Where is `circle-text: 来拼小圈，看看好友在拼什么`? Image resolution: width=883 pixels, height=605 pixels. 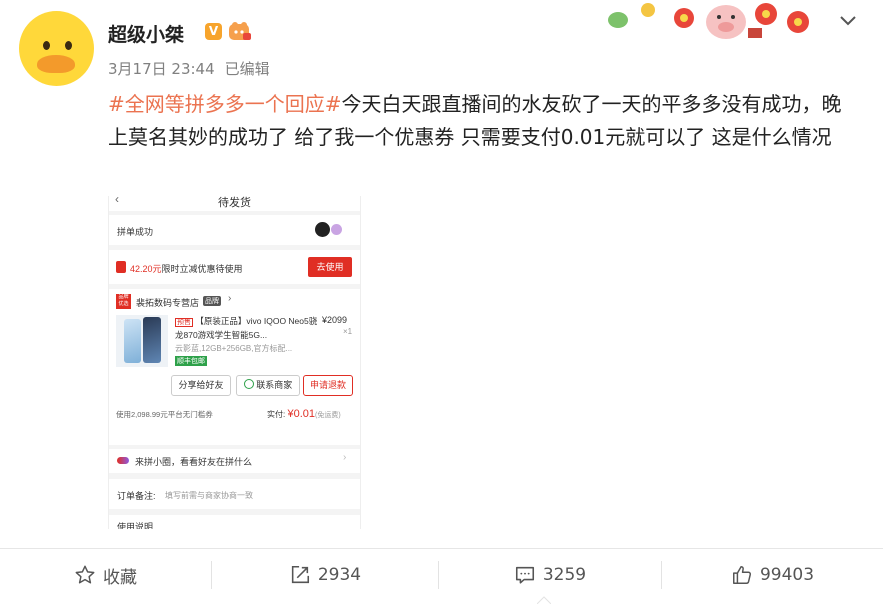
circle-text: 来拼小圈，看看好友在拼什么 is located at coordinates (194, 462).